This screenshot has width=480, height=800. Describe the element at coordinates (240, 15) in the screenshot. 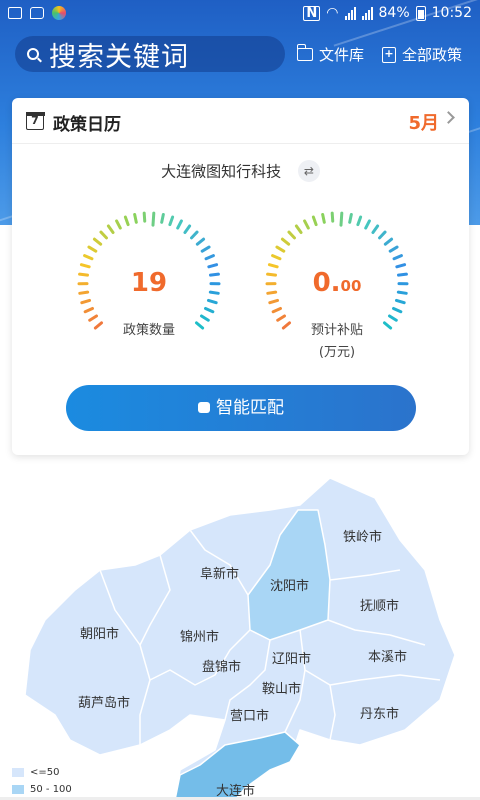

I see `status-bar: N ◠ 84% 10:52` at that location.